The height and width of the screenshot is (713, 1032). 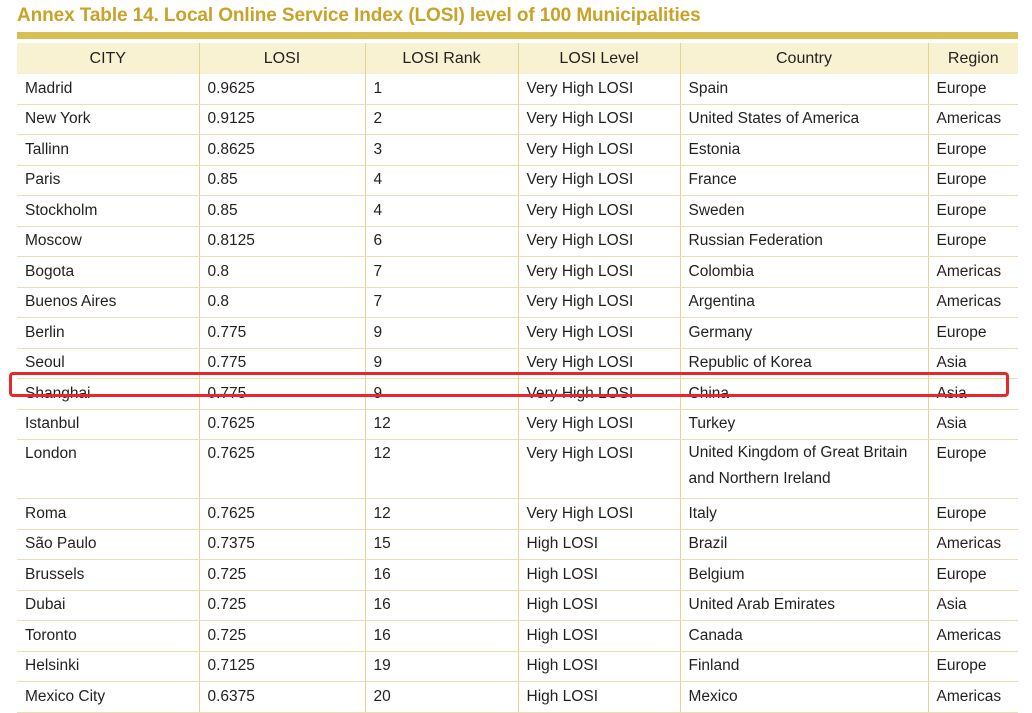 I want to click on country-cell: China, so click(x=803, y=394).